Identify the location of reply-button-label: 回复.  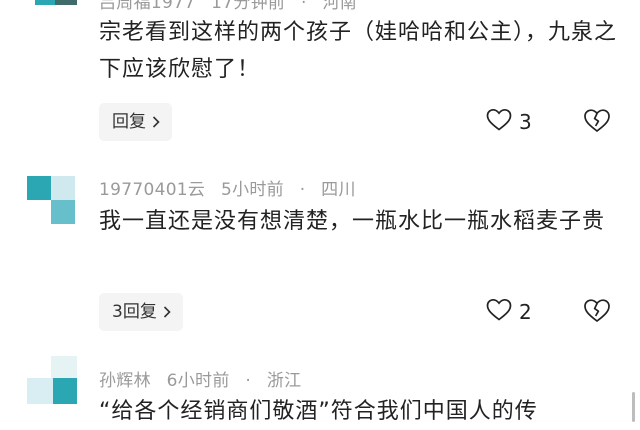
(129, 122).